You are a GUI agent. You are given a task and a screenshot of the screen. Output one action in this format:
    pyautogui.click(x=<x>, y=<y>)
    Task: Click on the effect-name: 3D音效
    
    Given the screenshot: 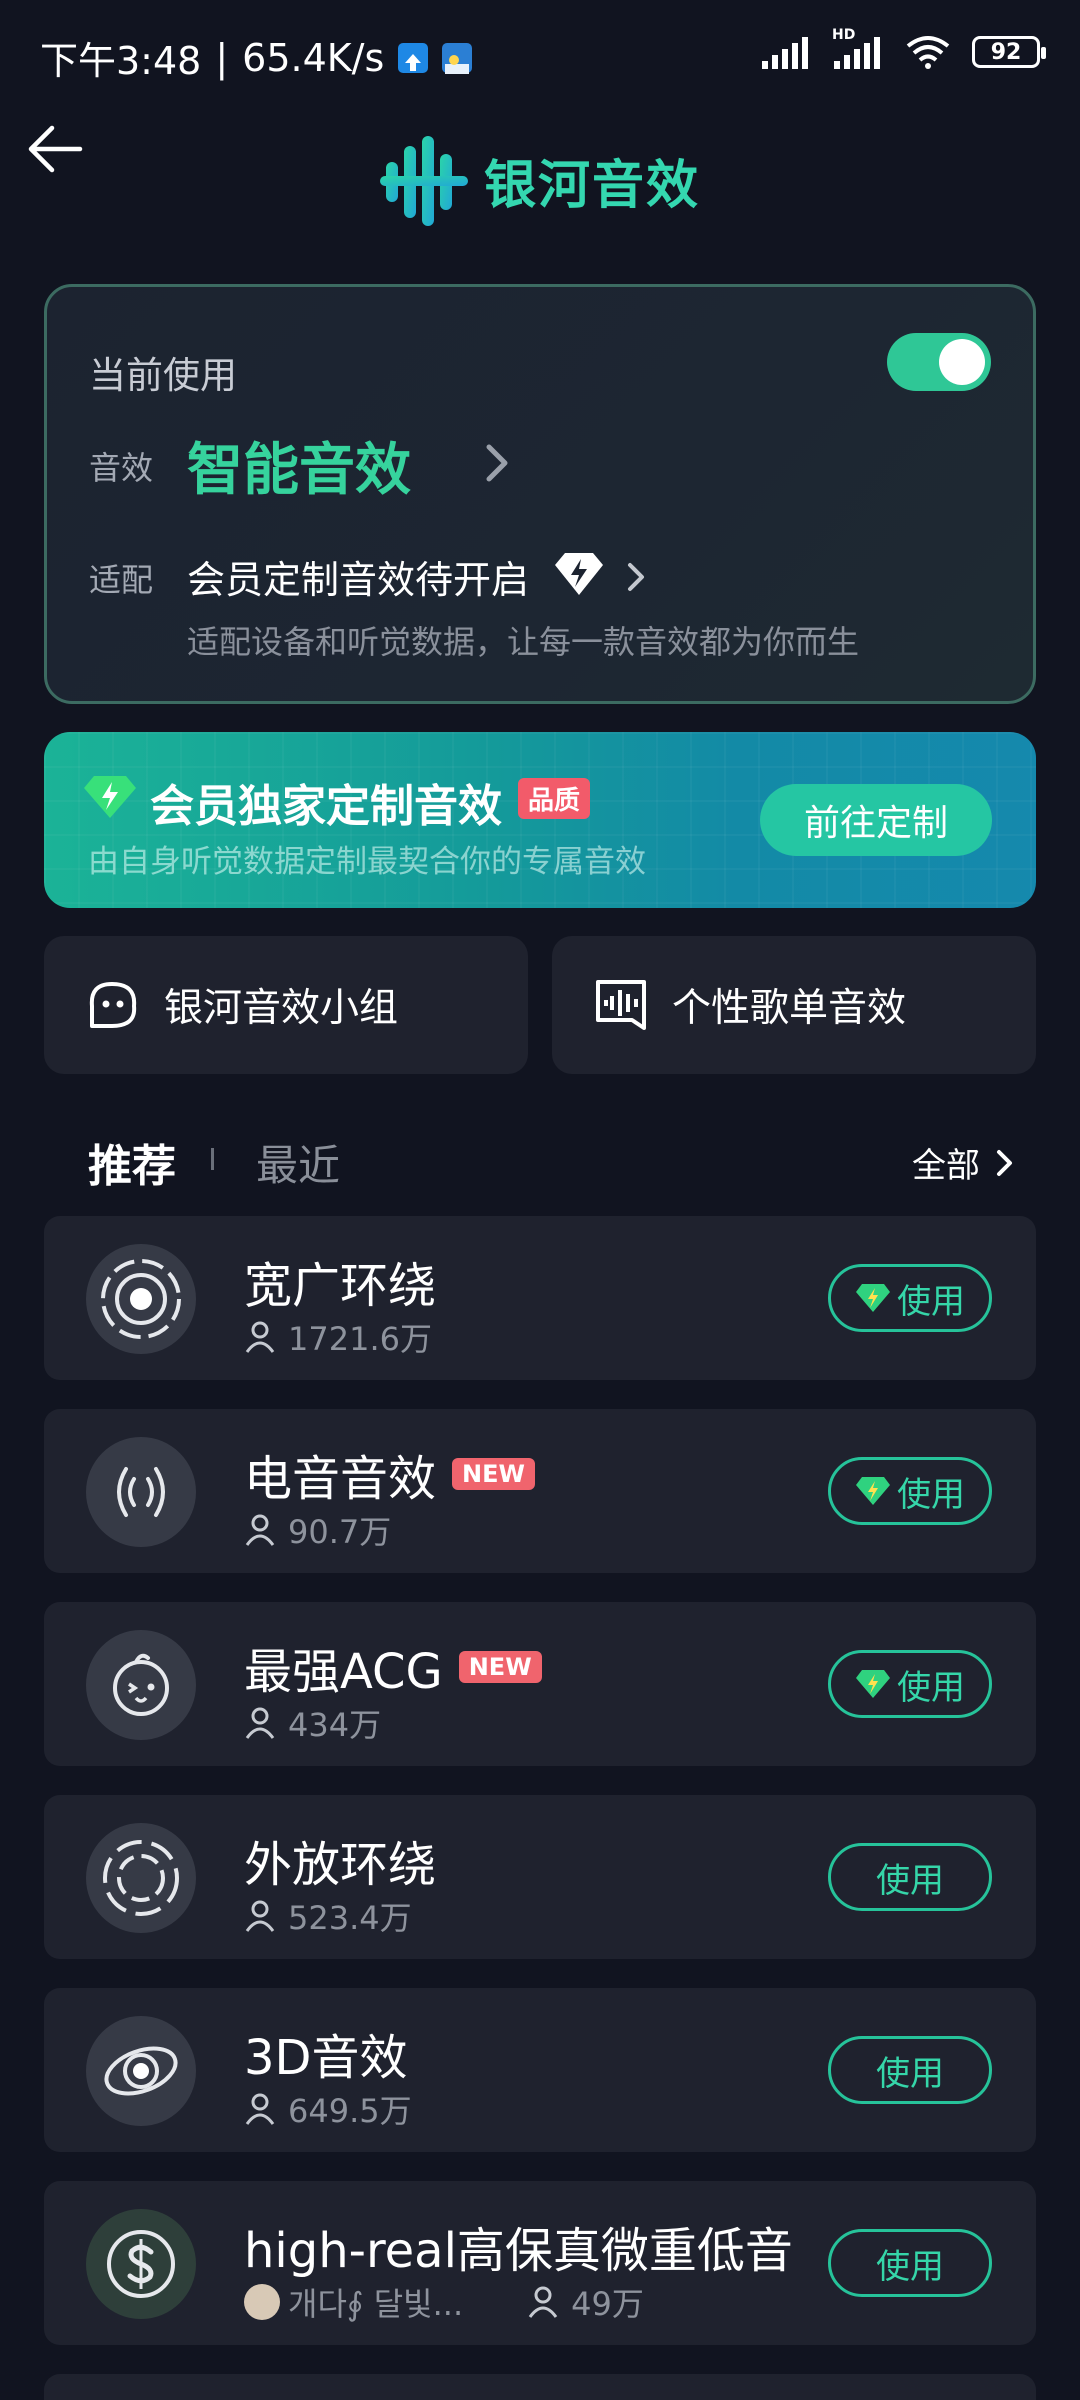 What is the action you would take?
    pyautogui.click(x=326, y=2053)
    